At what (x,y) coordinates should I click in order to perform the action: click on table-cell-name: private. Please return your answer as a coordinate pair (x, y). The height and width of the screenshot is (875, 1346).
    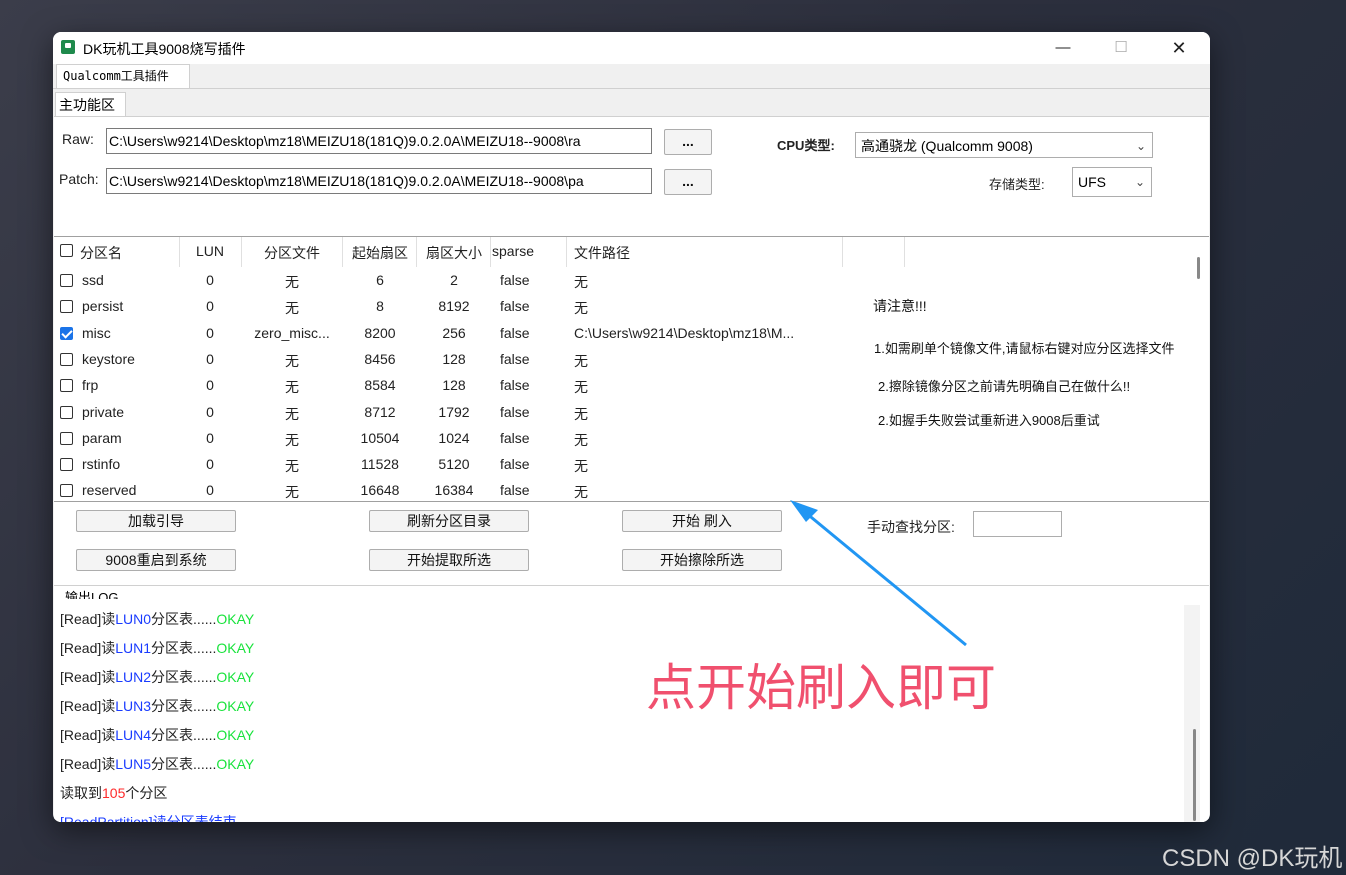
    Looking at the image, I should click on (103, 411).